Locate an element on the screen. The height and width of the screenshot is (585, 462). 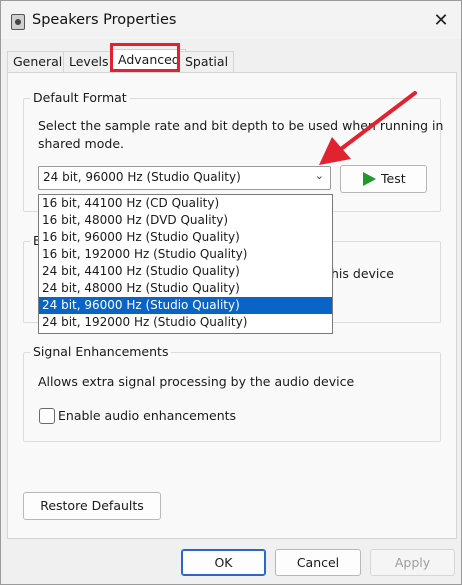
enable-enhancements-label: Enable audio enhancements is located at coordinates (147, 415).